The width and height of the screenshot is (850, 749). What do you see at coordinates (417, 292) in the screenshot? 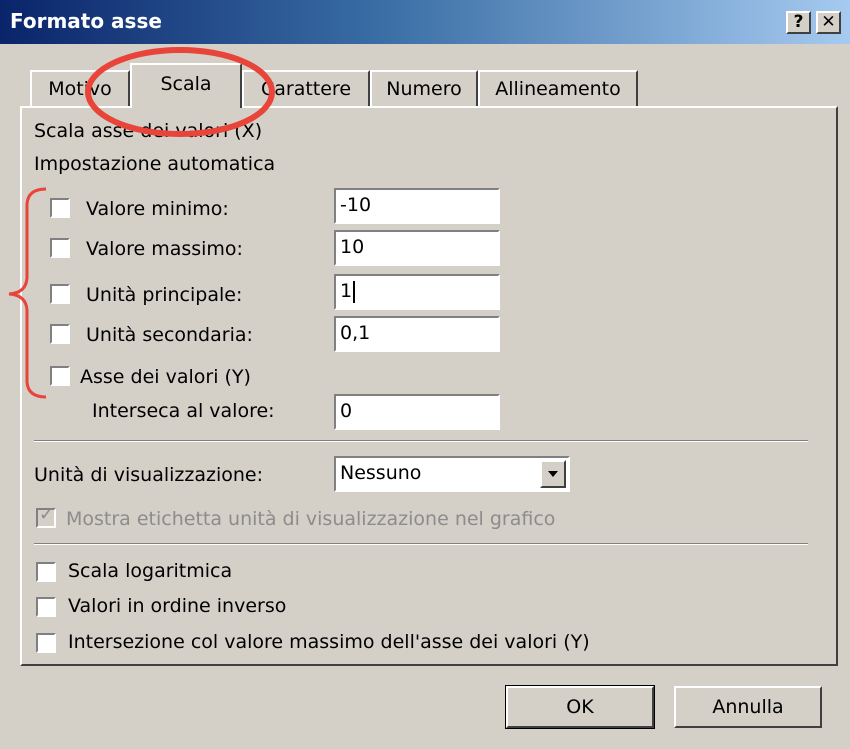
I see `major-unit-input: 1` at bounding box center [417, 292].